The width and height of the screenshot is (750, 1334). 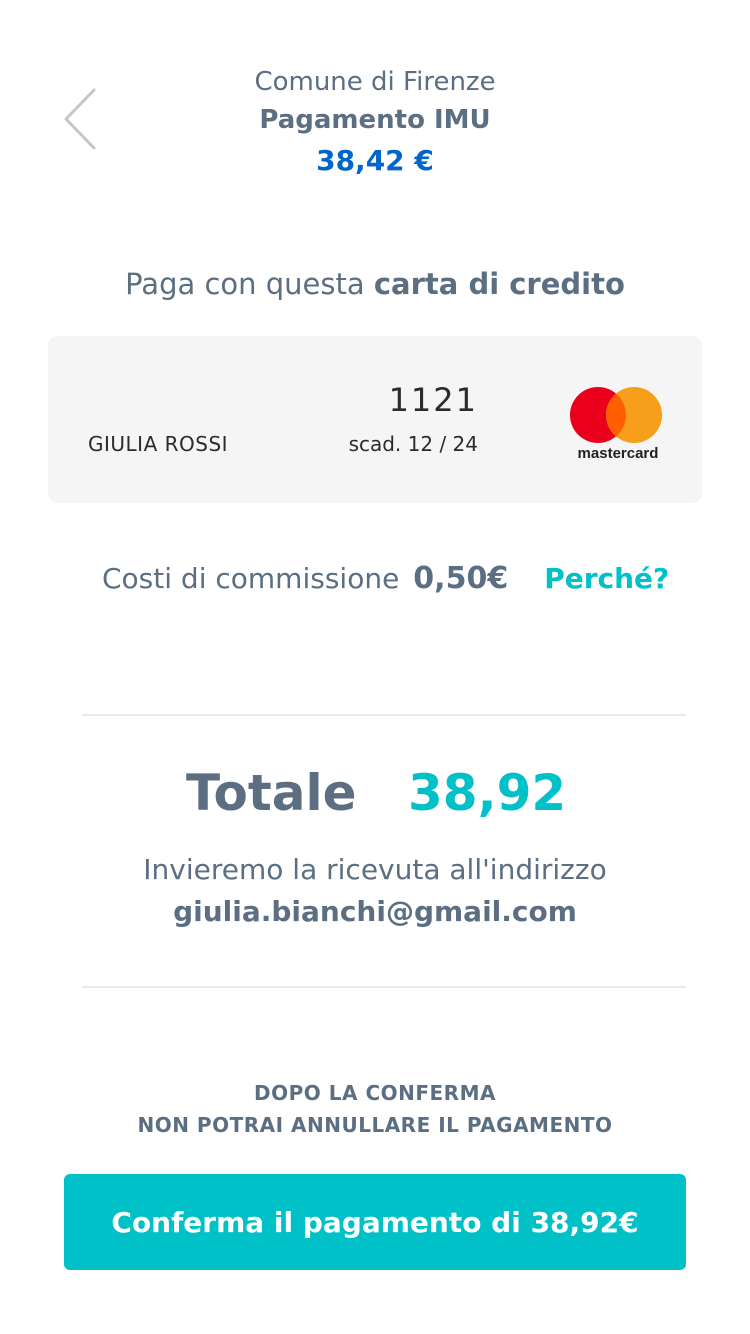 What do you see at coordinates (375, 1093) in the screenshot?
I see `warning-line-1: DOPO LA CONFERMA` at bounding box center [375, 1093].